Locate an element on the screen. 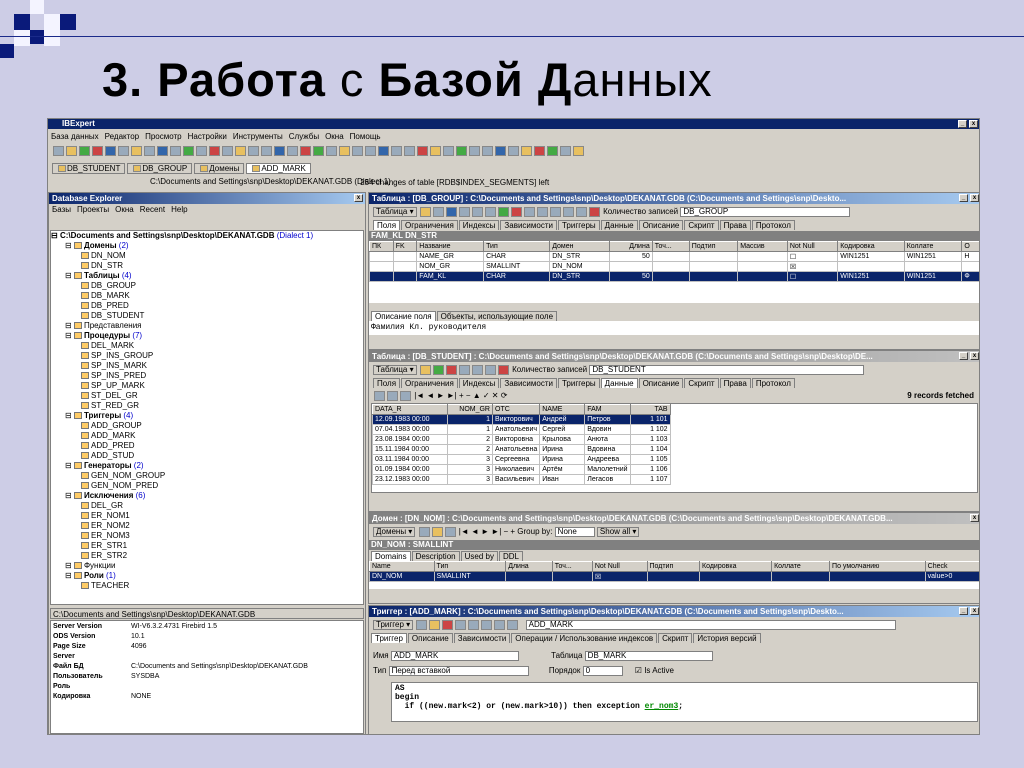 The width and height of the screenshot is (1024, 768). menu-item: Окна is located at coordinates (334, 136).